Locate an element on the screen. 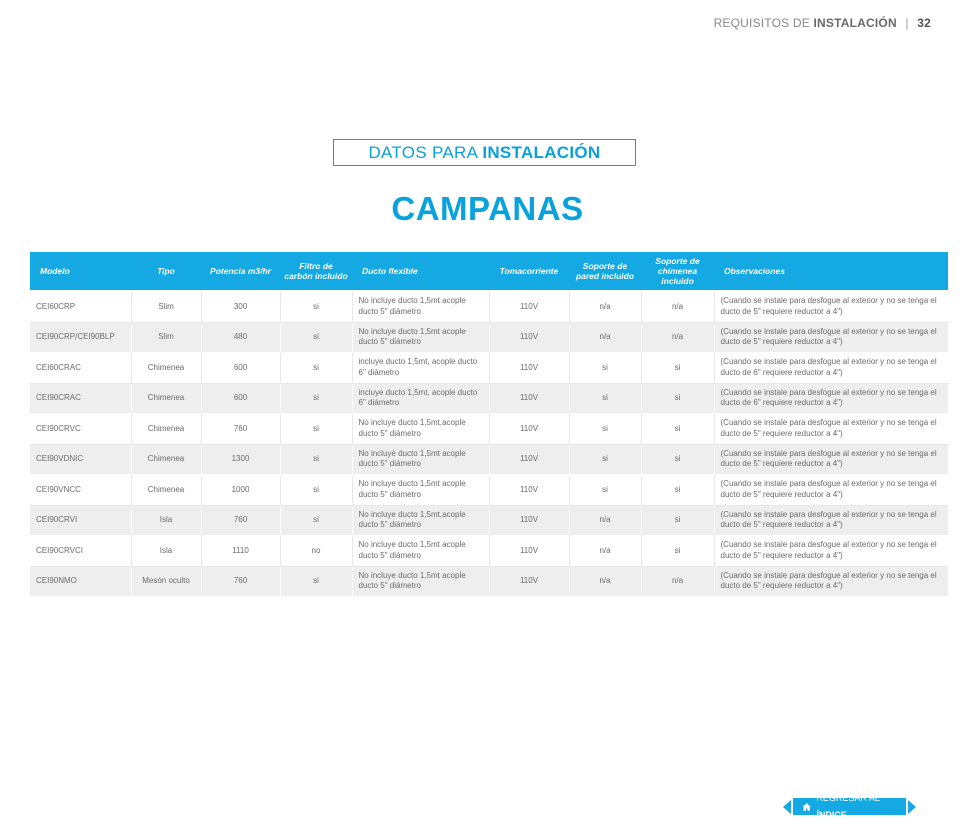 This screenshot has width=975, height=827. column-header: Filtro de carbón incluido is located at coordinates (316, 271).